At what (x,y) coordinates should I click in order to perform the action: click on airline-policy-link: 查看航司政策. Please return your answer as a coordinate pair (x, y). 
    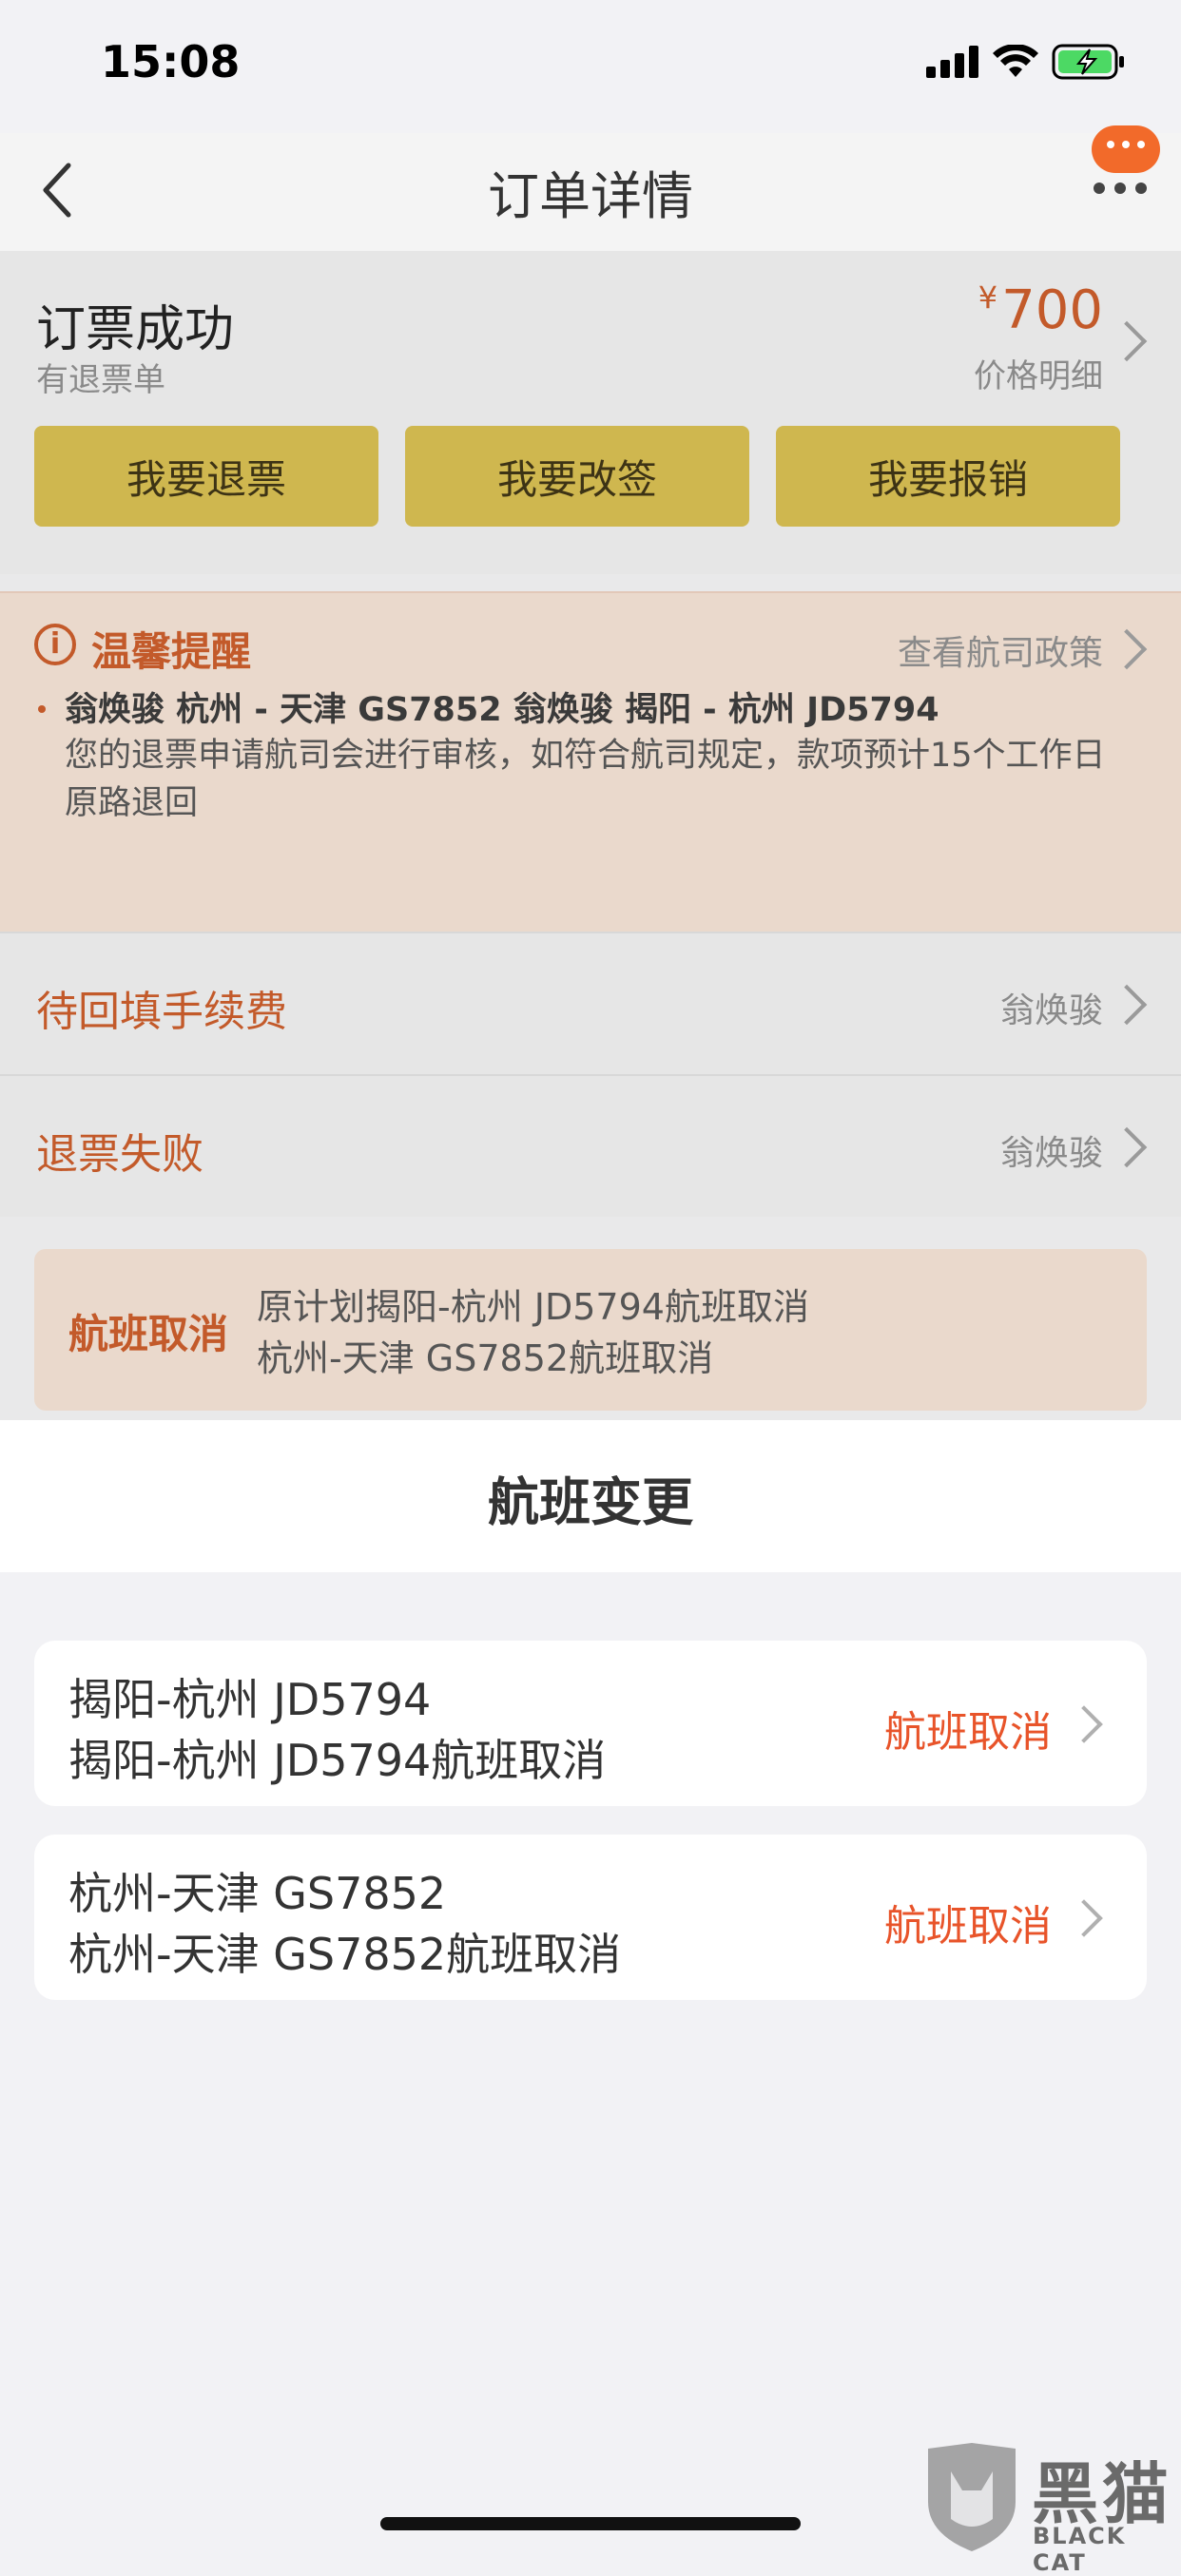
    Looking at the image, I should click on (1000, 650).